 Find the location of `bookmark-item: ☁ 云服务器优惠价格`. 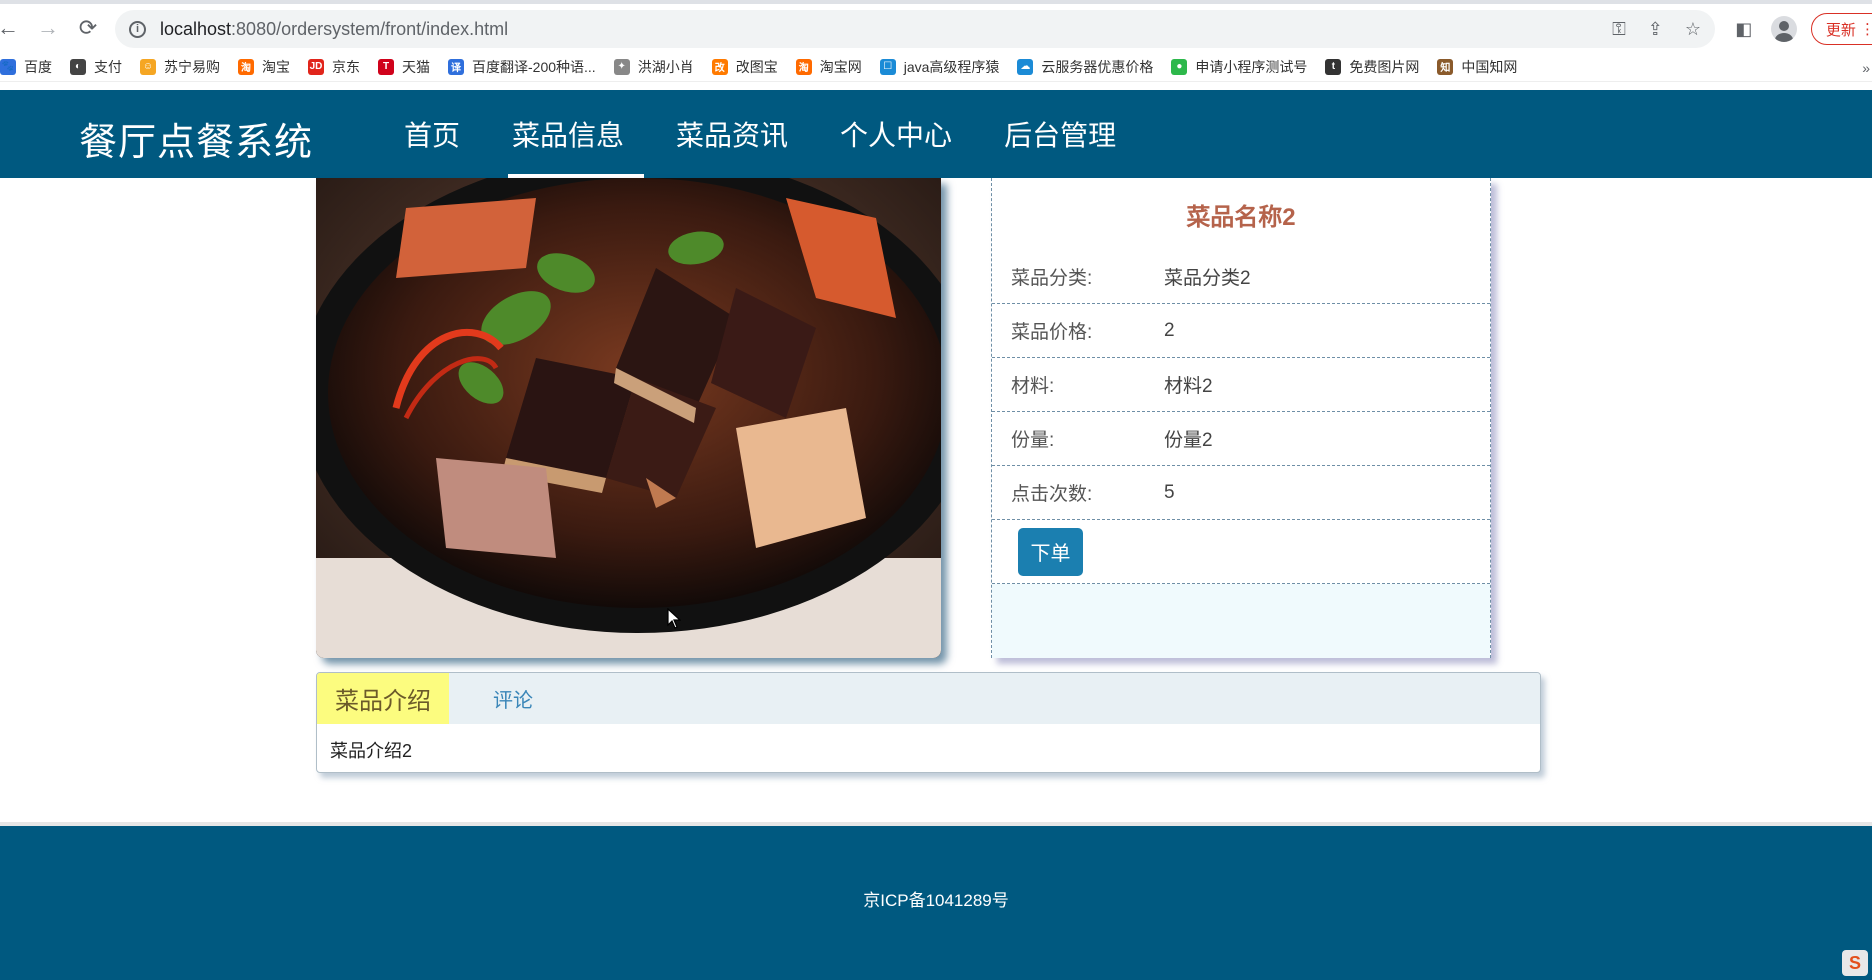

bookmark-item: ☁ 云服务器优惠价格 is located at coordinates (1085, 67).